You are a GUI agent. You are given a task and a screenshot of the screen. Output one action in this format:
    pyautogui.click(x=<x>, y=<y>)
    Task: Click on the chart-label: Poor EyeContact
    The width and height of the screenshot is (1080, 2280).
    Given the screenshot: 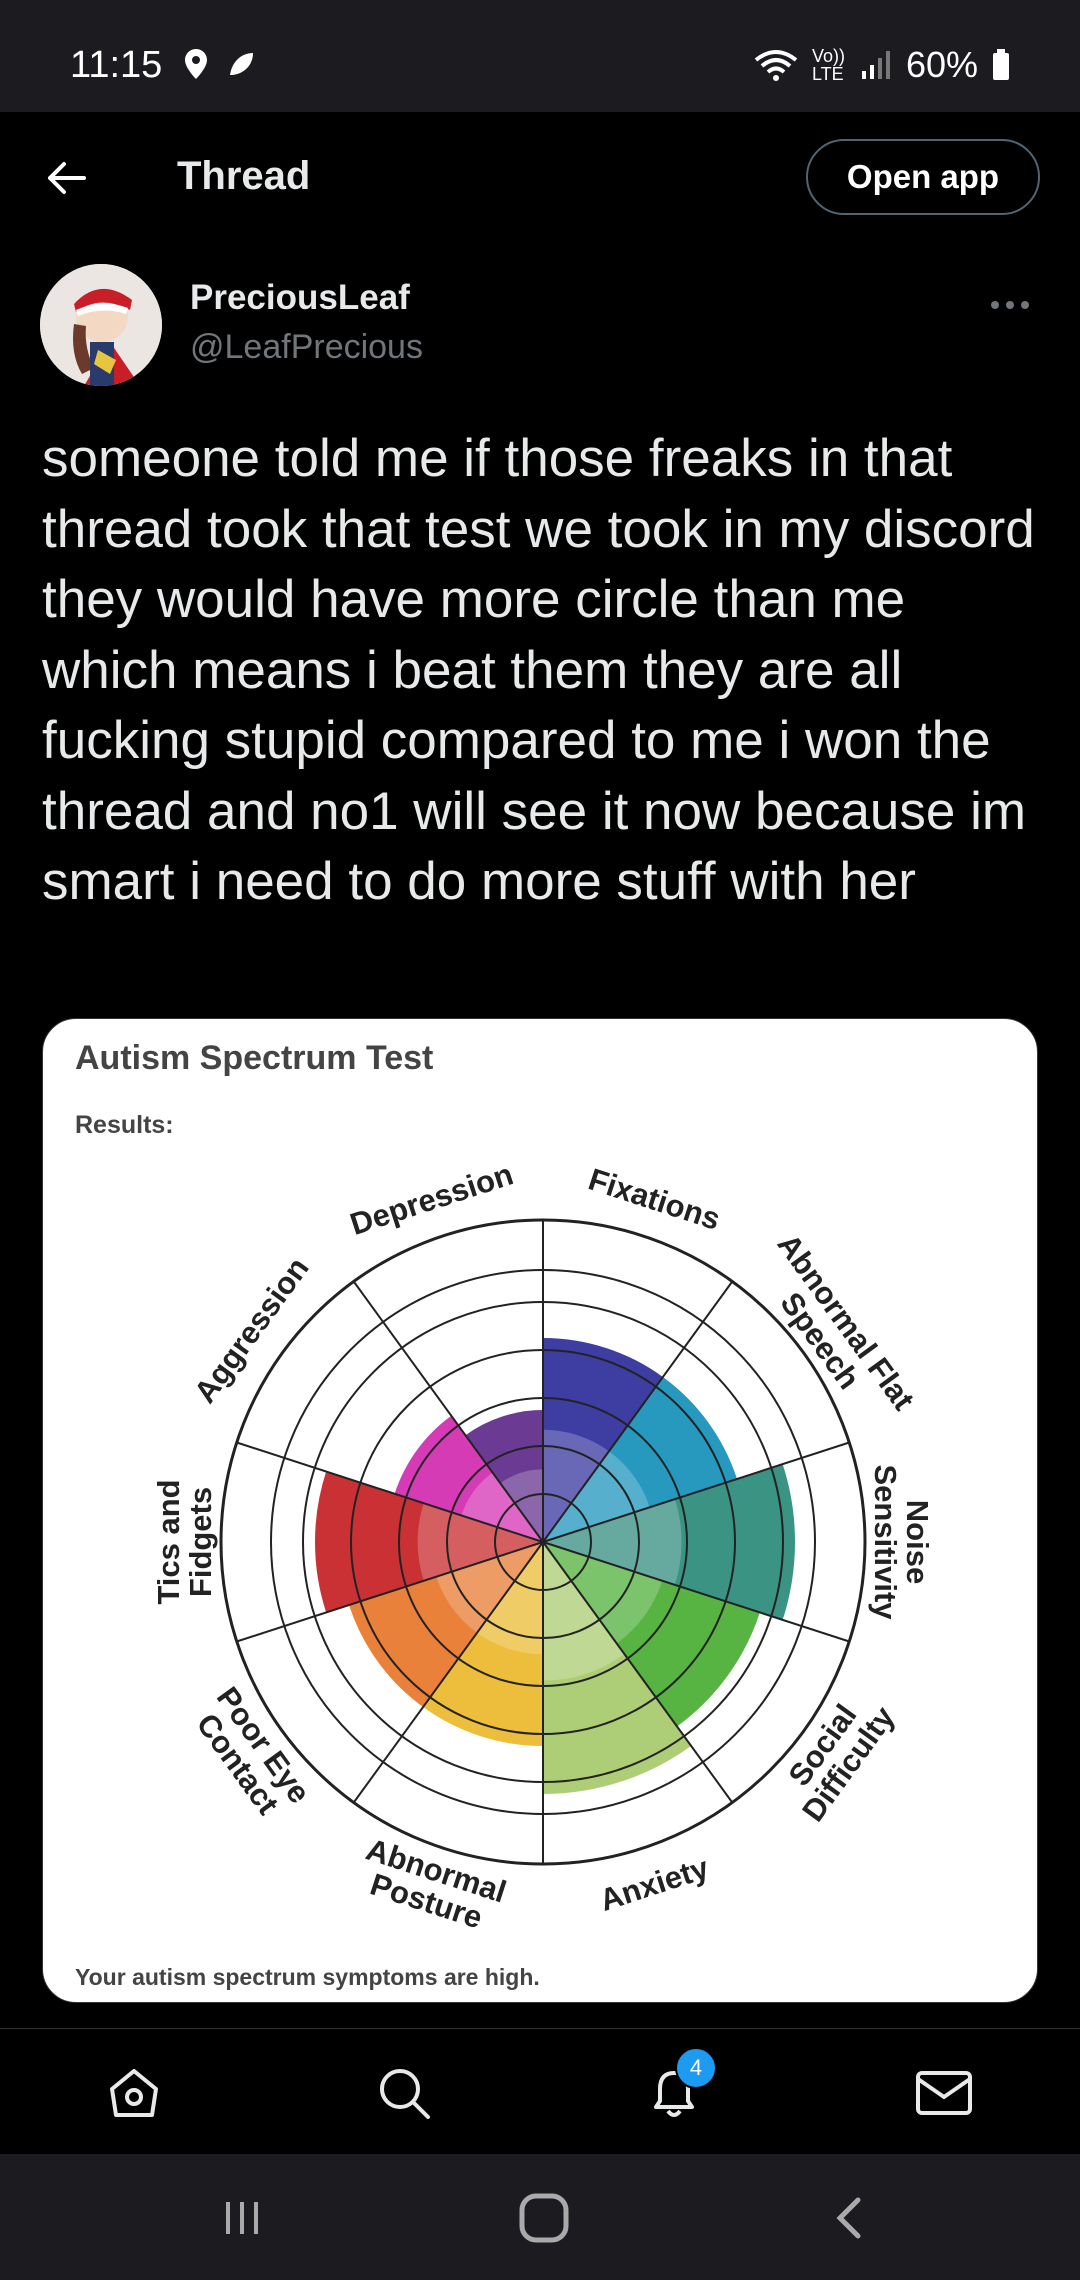 What is the action you would take?
    pyautogui.click(x=250, y=1754)
    